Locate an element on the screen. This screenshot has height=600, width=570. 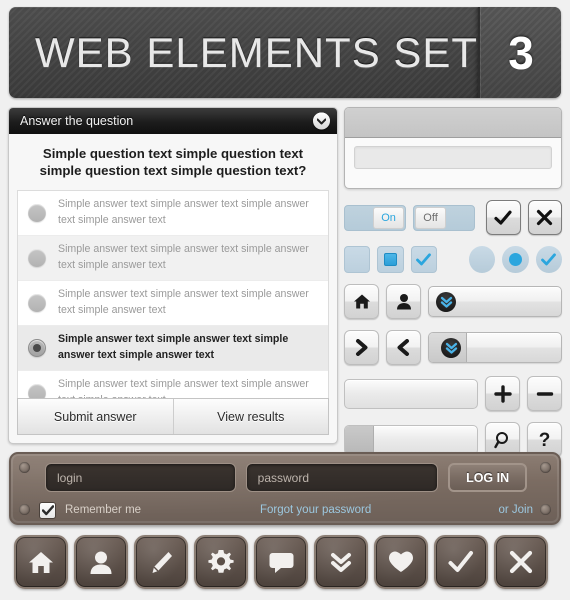
pencil-icon is located at coordinates (162, 562).